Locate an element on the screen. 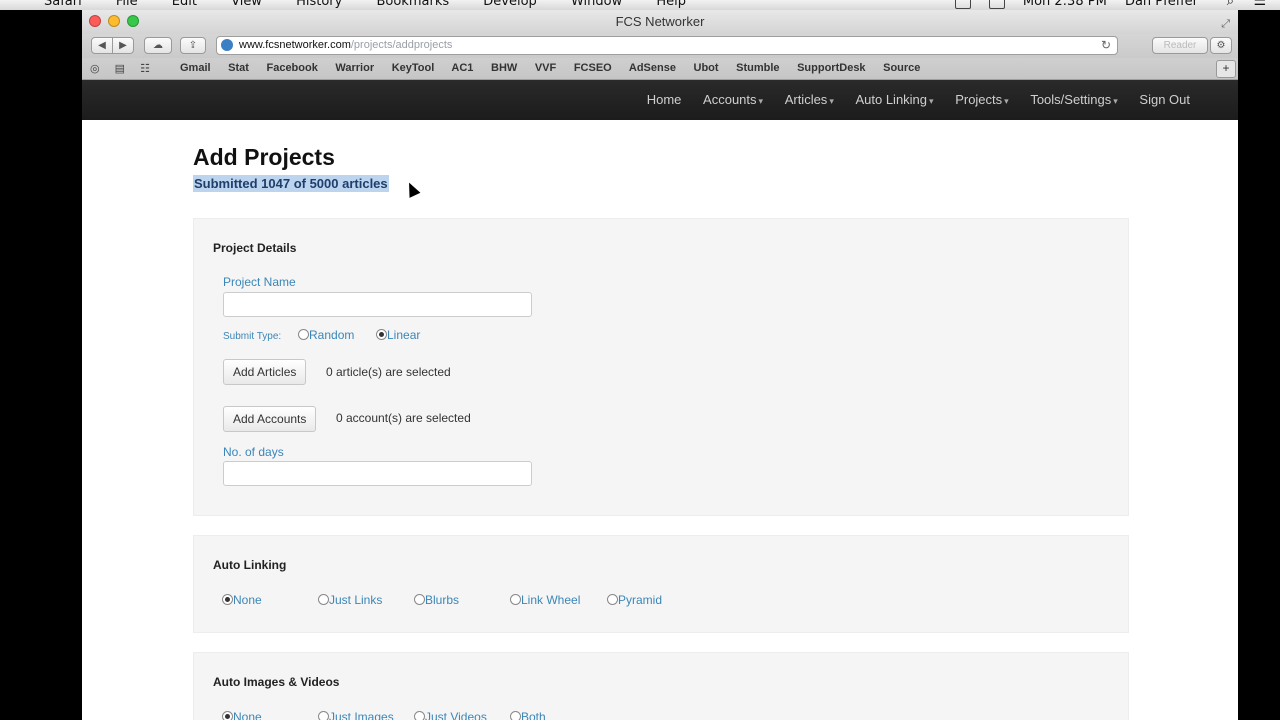 Image resolution: width=1280 pixels, height=720 pixels. days-input is located at coordinates (377, 473).